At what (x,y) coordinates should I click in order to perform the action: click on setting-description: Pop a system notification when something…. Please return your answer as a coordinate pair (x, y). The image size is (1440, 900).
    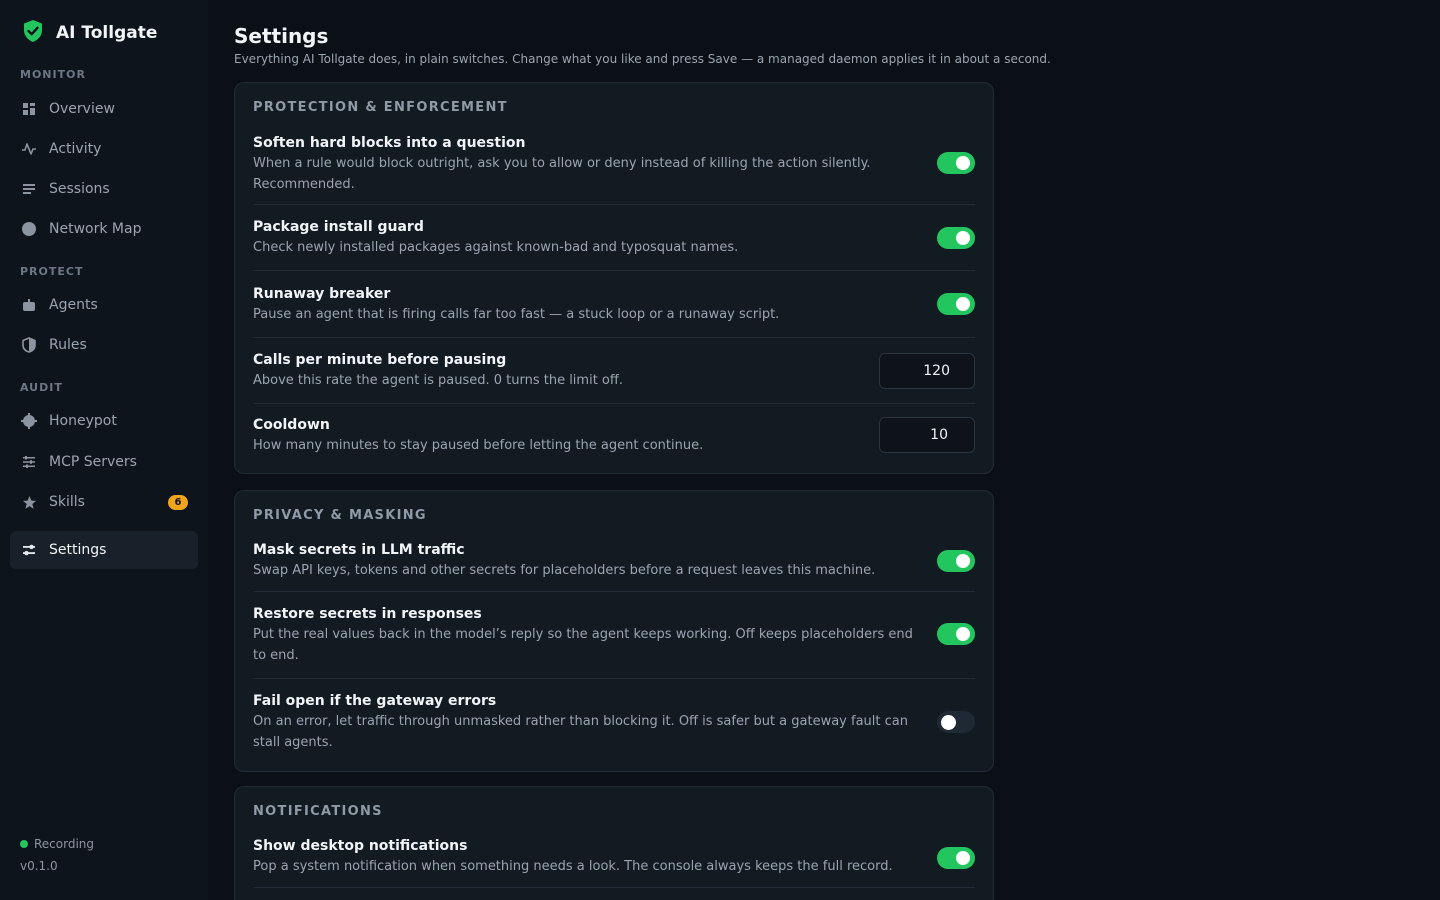
    Looking at the image, I should click on (573, 866).